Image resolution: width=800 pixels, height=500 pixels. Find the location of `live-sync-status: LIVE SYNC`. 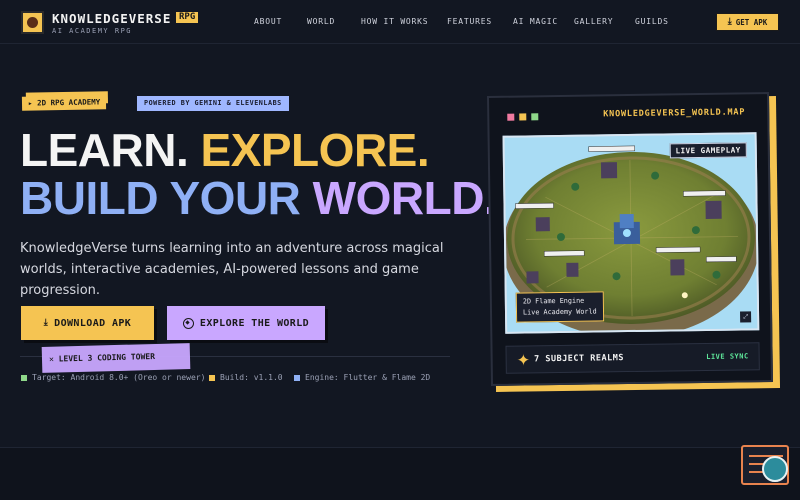

live-sync-status: LIVE SYNC is located at coordinates (727, 356).